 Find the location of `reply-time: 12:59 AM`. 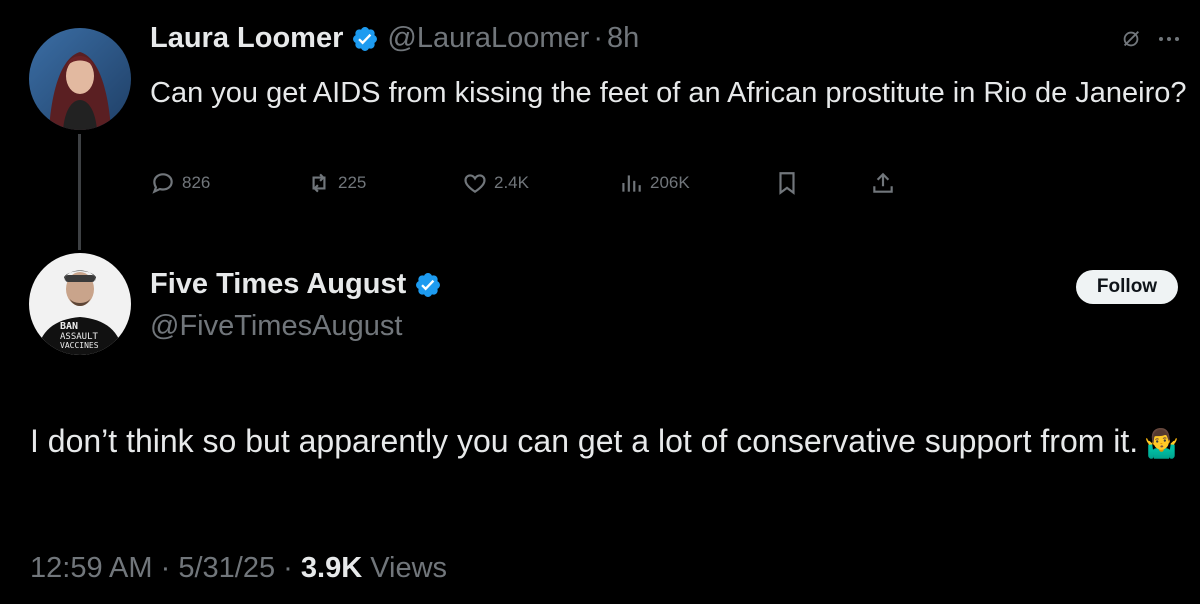

reply-time: 12:59 AM is located at coordinates (91, 568).